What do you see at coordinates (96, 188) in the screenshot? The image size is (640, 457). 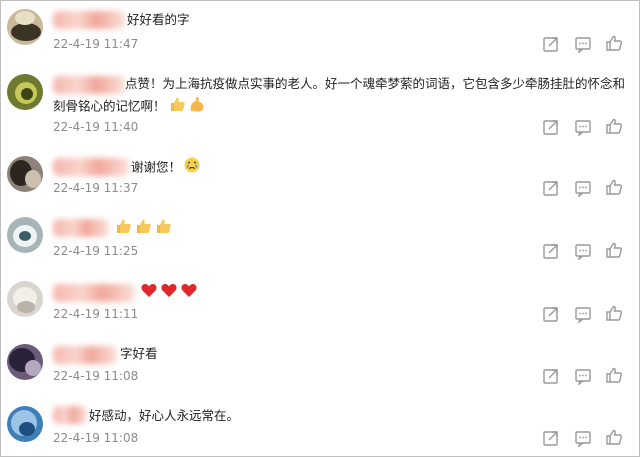 I see `comment-time: 22-4-19 11:37` at bounding box center [96, 188].